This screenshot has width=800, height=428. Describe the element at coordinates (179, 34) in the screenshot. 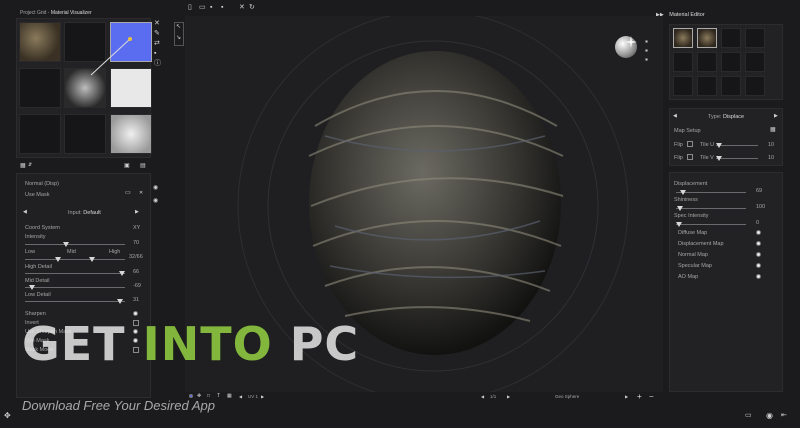

I see `node-tool-column: ↖ ↘` at that location.